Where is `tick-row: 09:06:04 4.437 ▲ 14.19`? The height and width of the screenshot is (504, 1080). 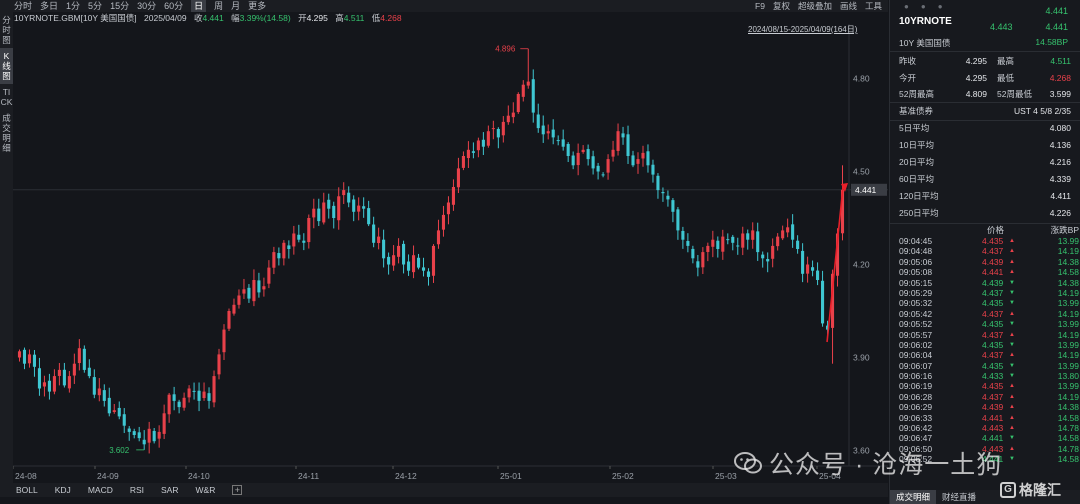 tick-row: 09:06:04 4.437 ▲ 14.19 is located at coordinates (985, 355).